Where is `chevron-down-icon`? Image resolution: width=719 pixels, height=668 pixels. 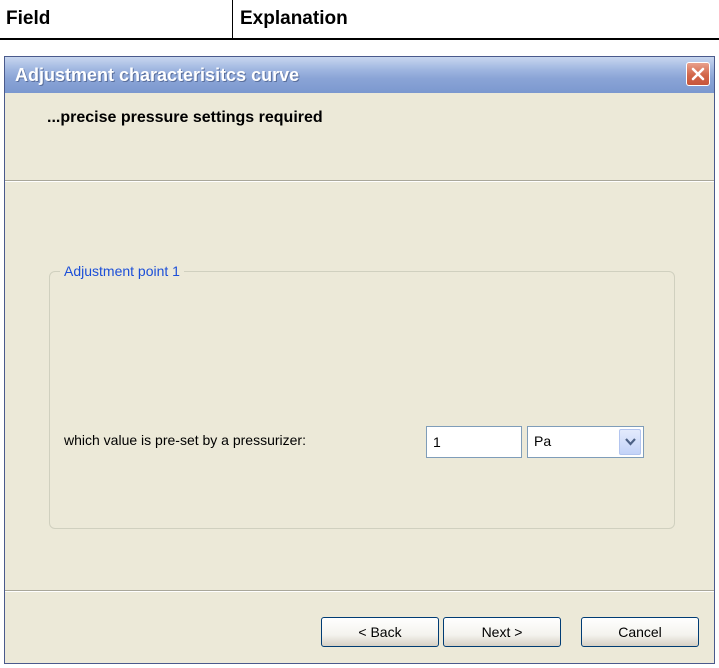 chevron-down-icon is located at coordinates (630, 442).